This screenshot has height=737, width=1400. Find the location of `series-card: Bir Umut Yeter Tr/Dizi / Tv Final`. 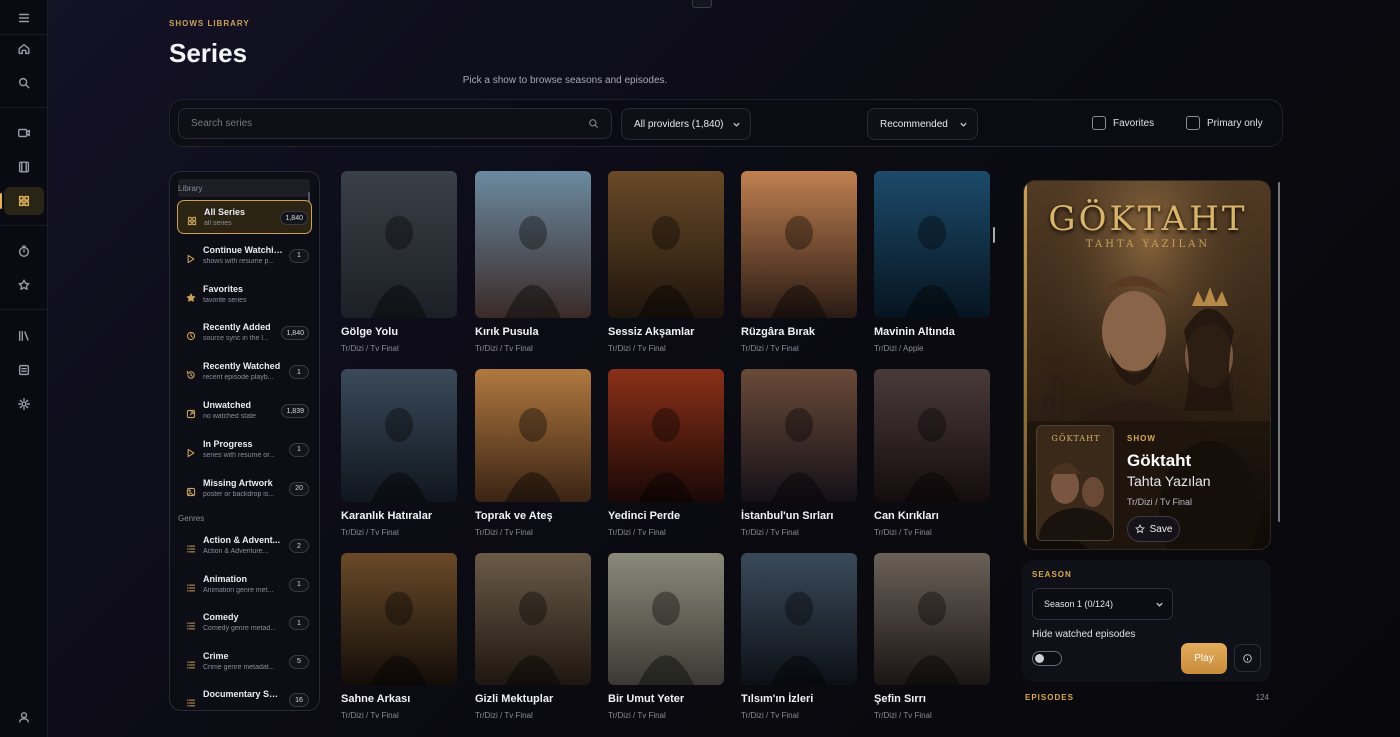

series-card: Bir Umut Yeter Tr/Dizi / Tv Final is located at coordinates (666, 636).